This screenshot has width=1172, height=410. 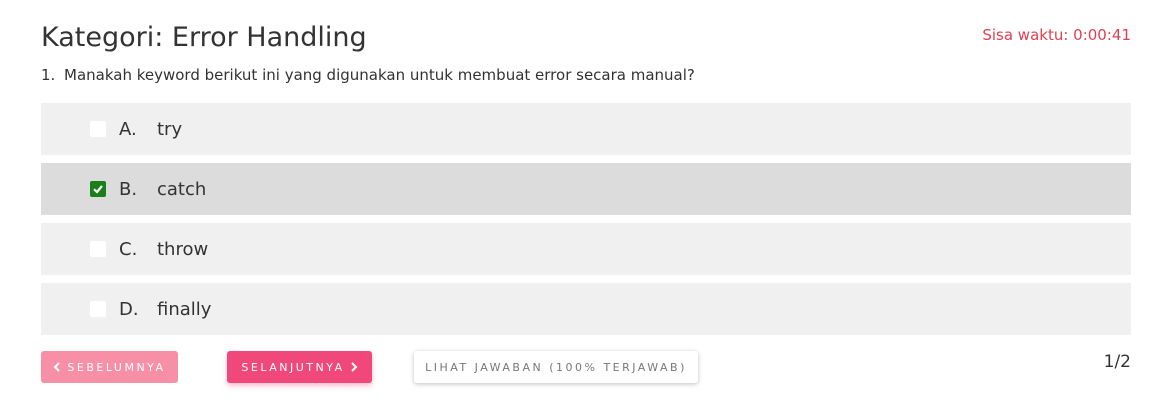 I want to click on timer-text: Sisa waktu: 0:00:41, so click(x=1056, y=35).